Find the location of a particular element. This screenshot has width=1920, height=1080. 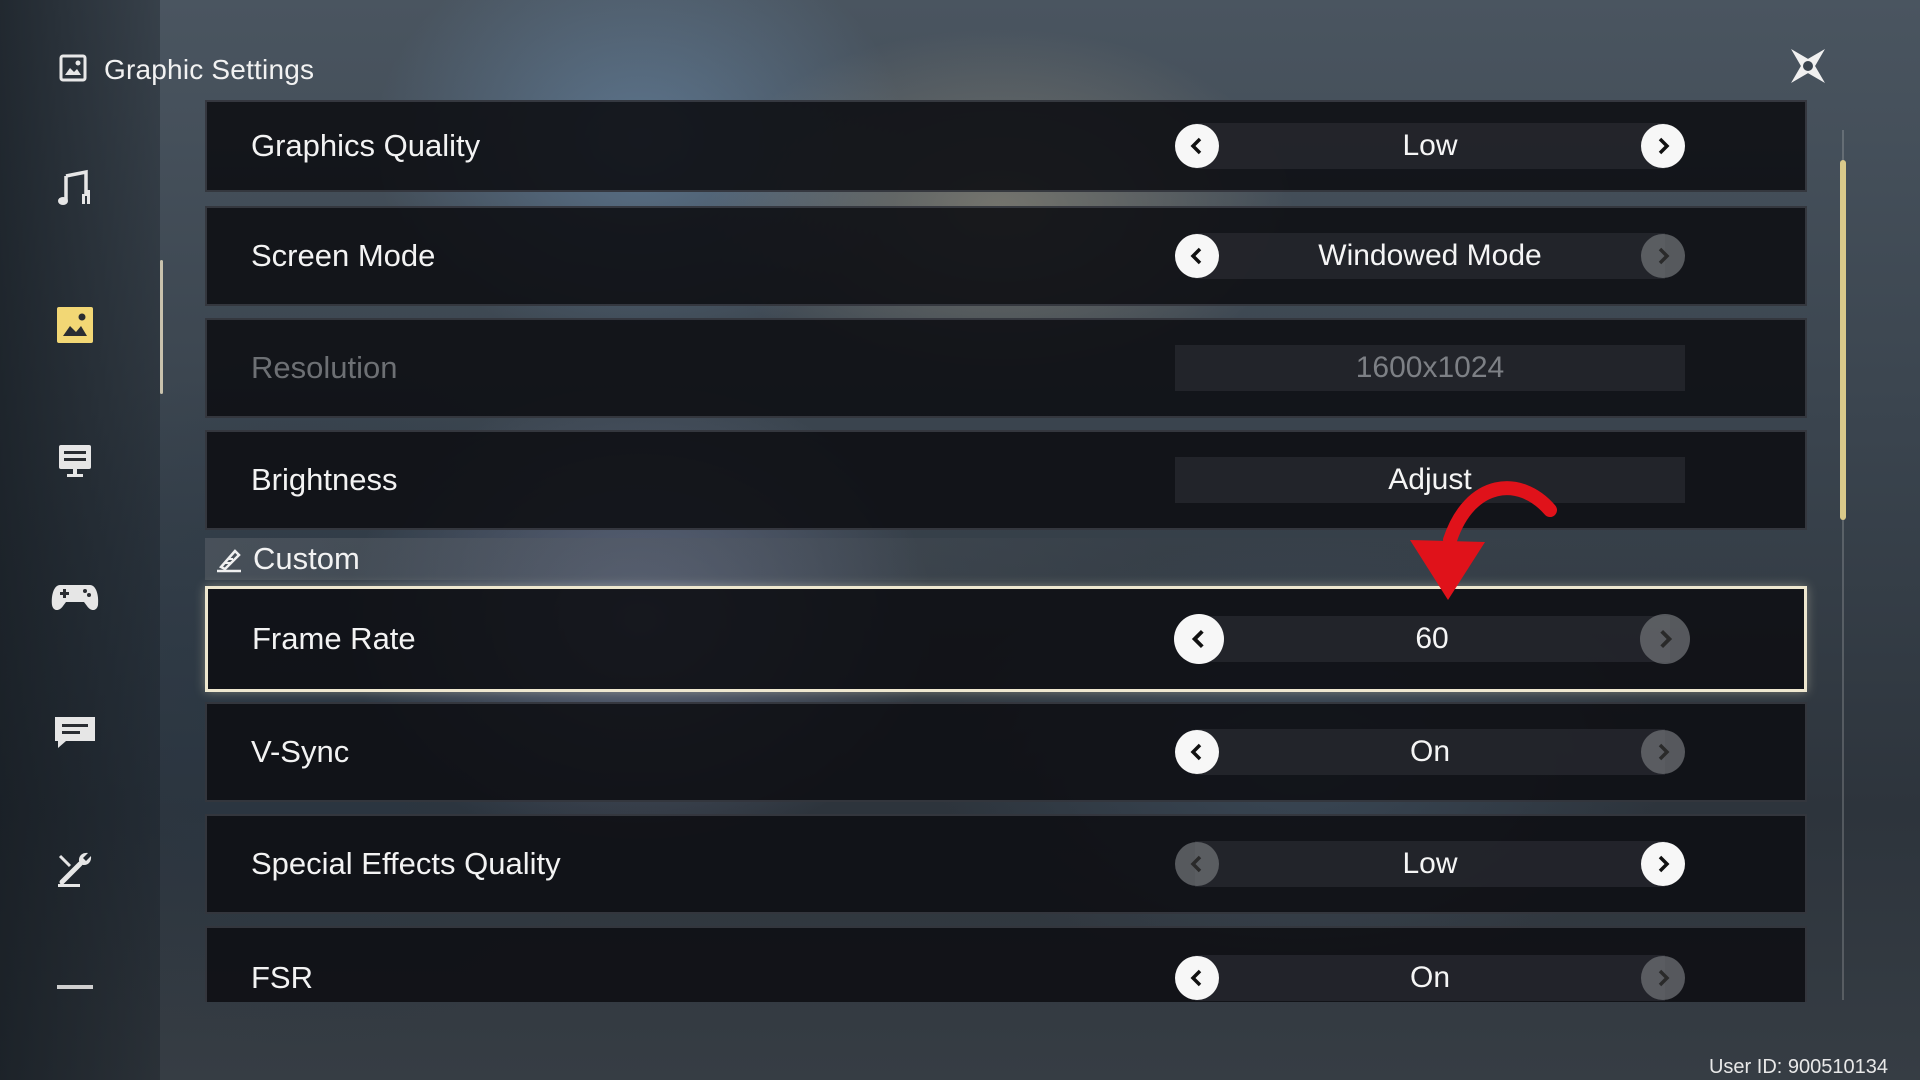

monitor-icon is located at coordinates (75, 461).